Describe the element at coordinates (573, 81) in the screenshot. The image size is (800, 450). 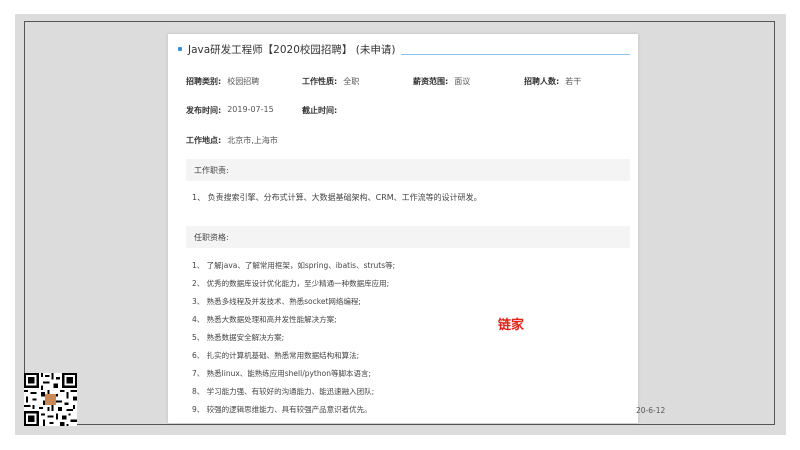
I see `field-value: 若干` at that location.